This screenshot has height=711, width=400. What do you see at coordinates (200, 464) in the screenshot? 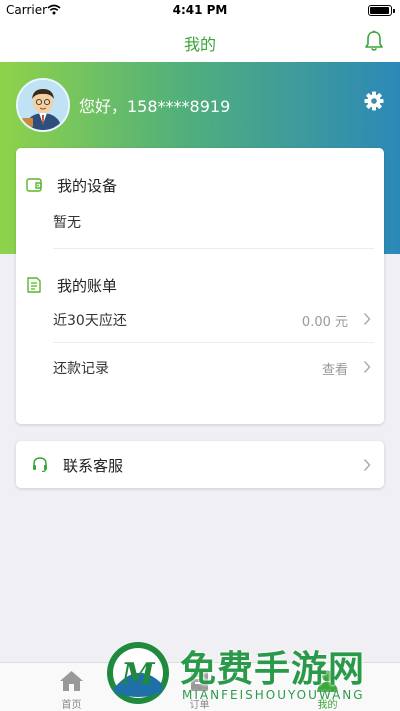
I see `customer-service-button: 联系客服` at bounding box center [200, 464].